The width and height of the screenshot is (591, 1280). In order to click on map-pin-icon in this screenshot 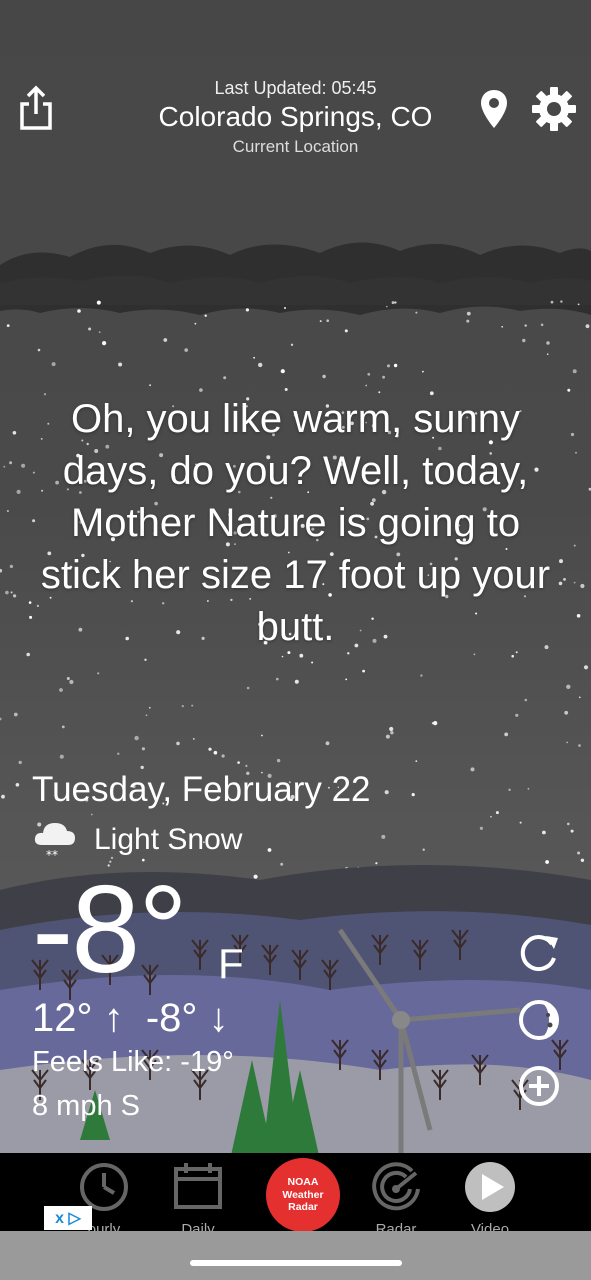, I will do `click(494, 109)`.